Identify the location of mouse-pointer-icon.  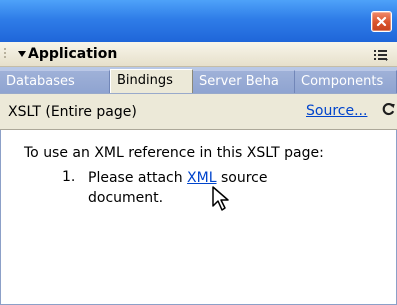
(220, 198).